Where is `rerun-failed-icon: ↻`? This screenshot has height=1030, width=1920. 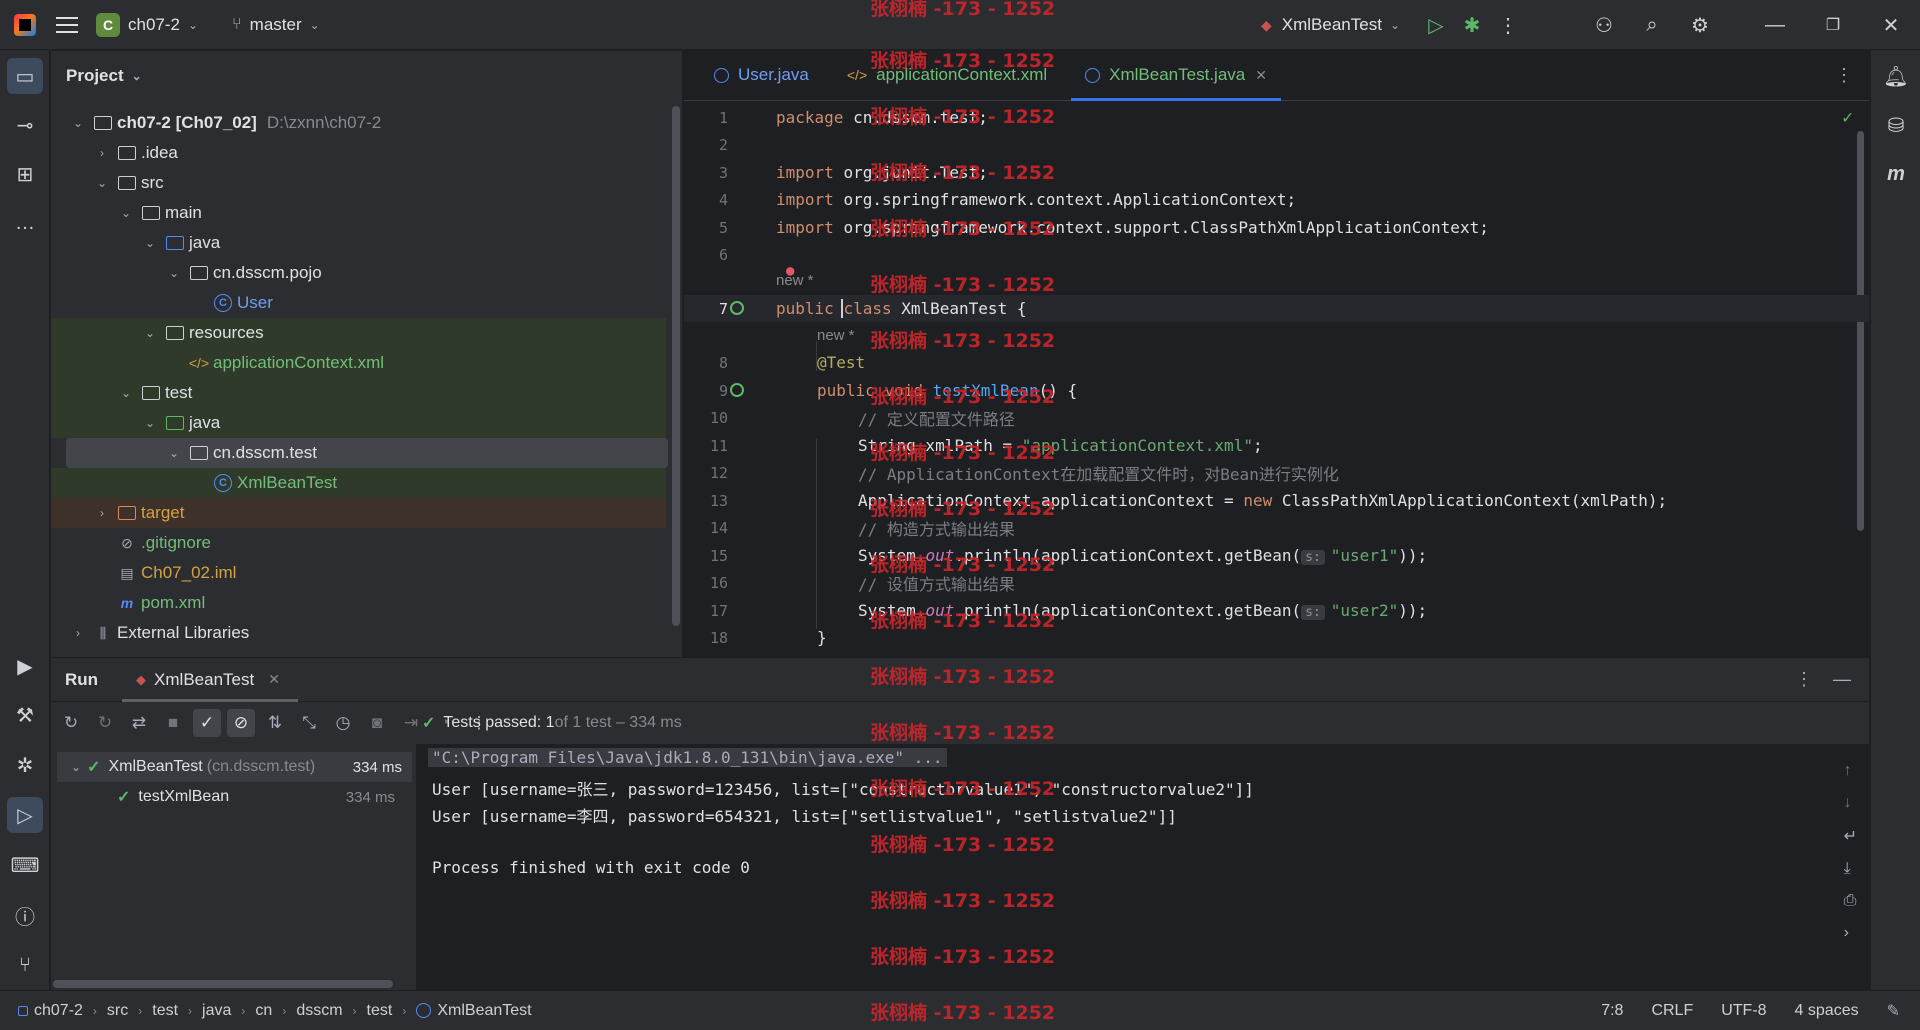 rerun-failed-icon: ↻ is located at coordinates (105, 723).